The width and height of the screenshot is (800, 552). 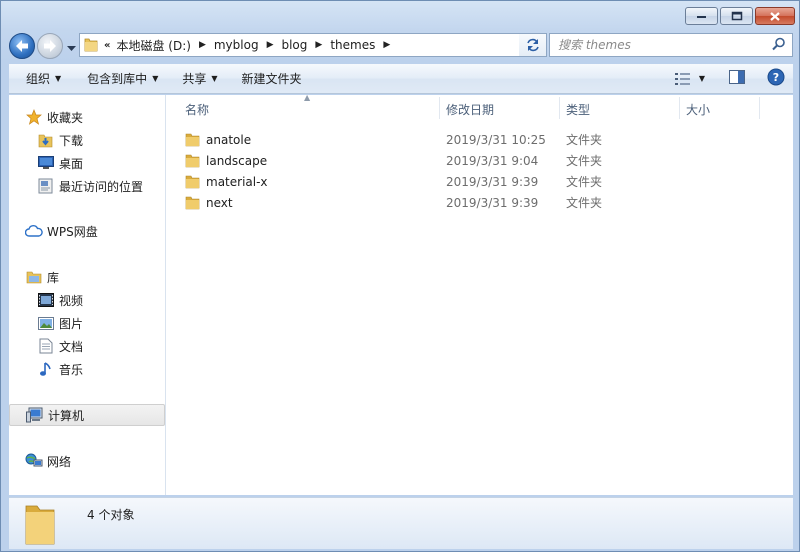 I want to click on back-button, so click(x=22, y=46).